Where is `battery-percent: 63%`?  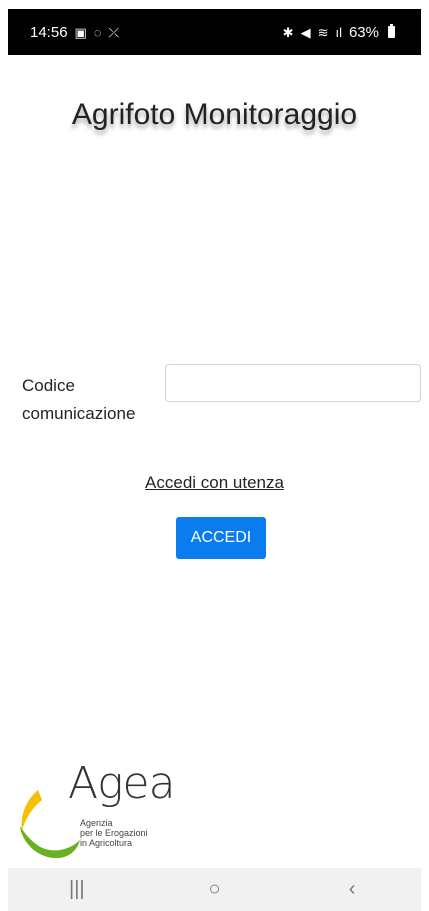
battery-percent: 63% is located at coordinates (363, 32).